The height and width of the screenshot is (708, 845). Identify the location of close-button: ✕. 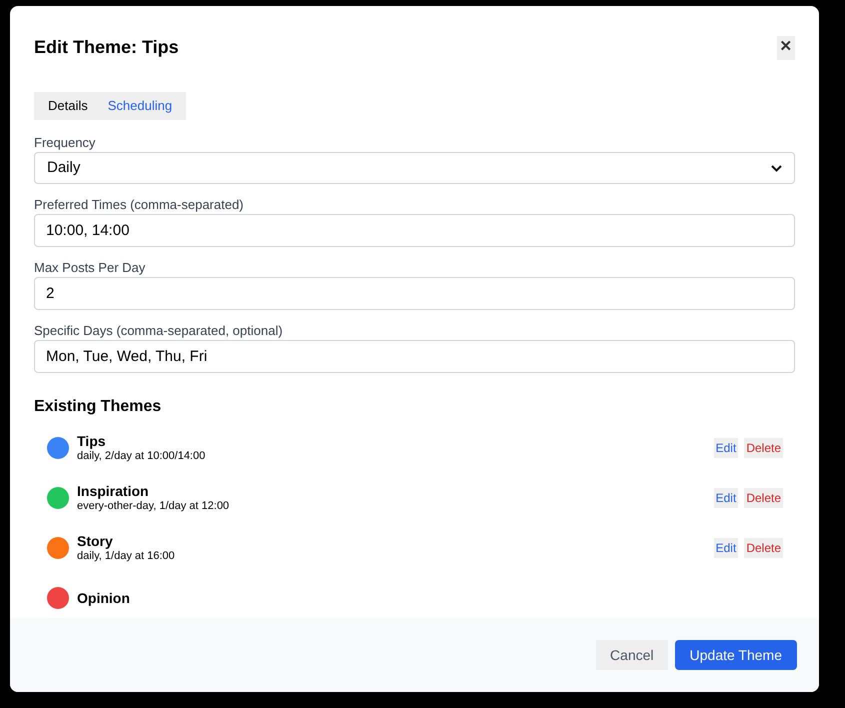
(786, 48).